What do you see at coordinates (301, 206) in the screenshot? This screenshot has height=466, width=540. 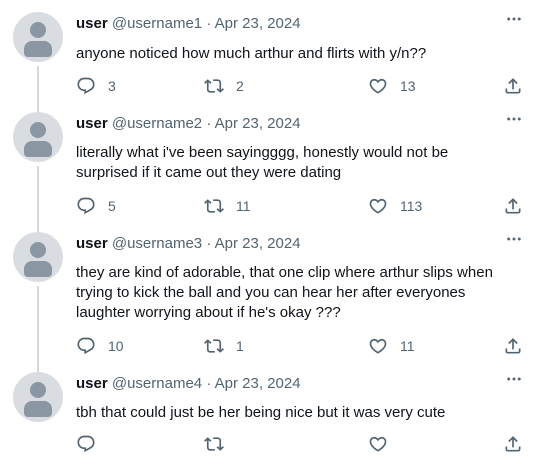 I see `tweet-actions: 5 11 113` at bounding box center [301, 206].